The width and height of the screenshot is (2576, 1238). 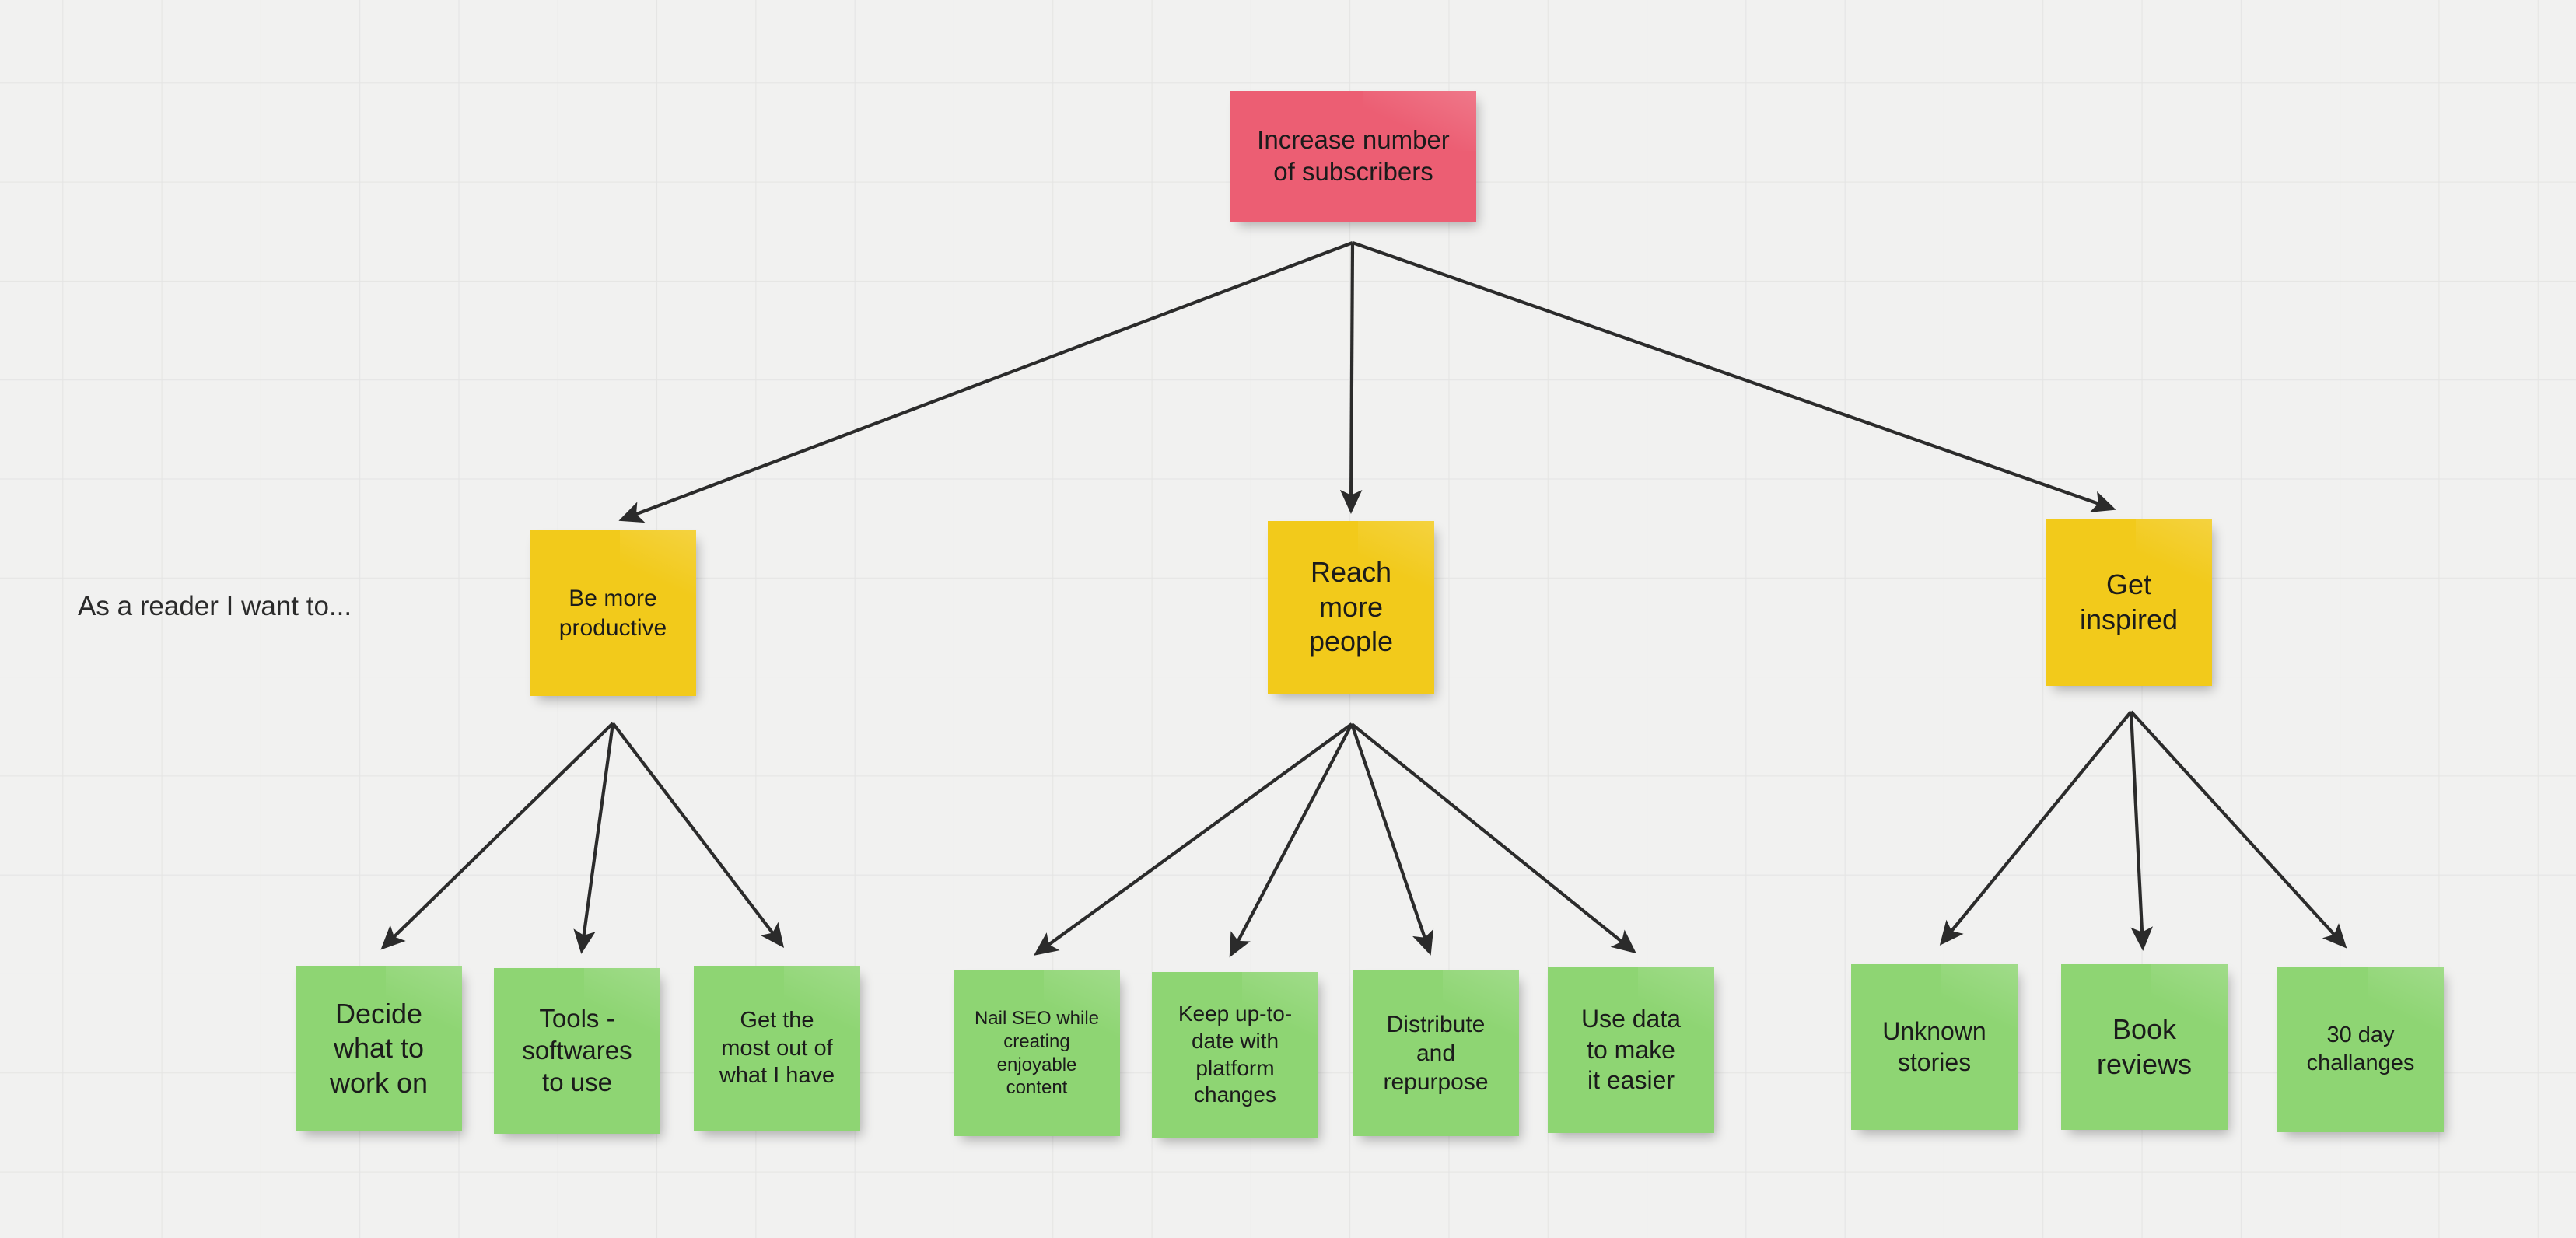 I want to click on idea-note-distribute-and-repurpose: Distribute and repurpose, so click(x=1436, y=1053).